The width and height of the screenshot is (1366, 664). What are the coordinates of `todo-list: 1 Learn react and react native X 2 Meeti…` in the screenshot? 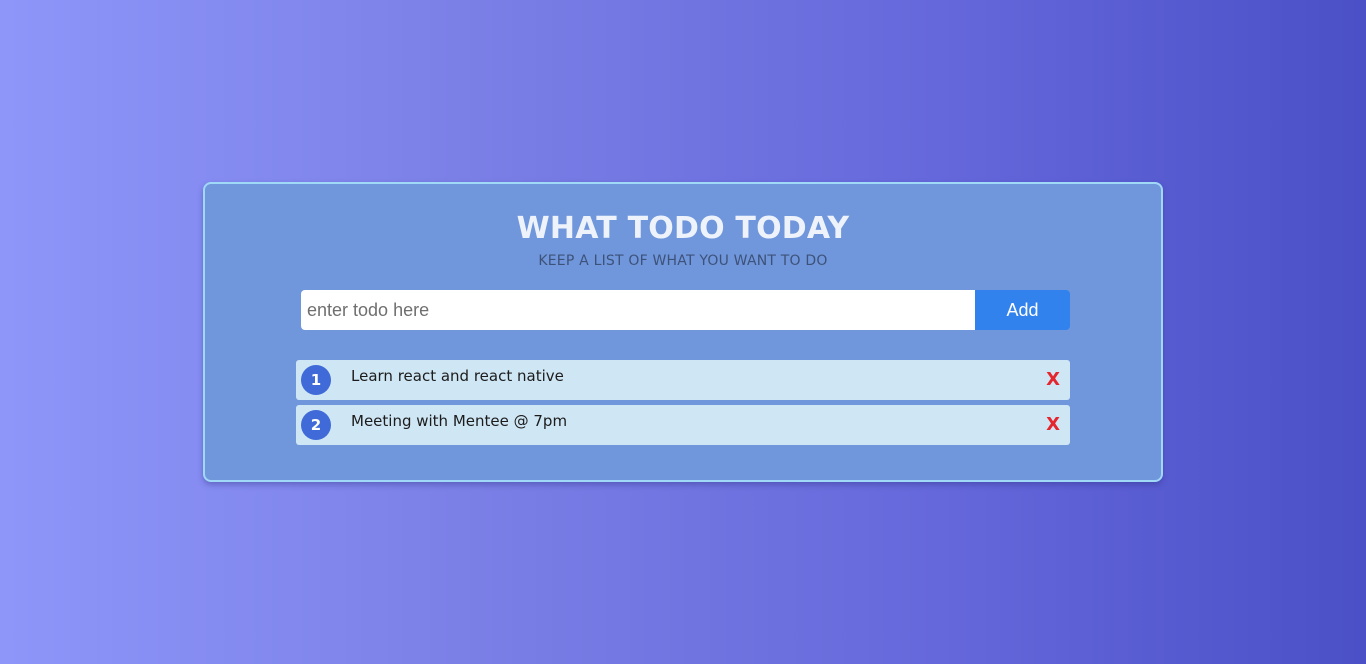 It's located at (683, 405).